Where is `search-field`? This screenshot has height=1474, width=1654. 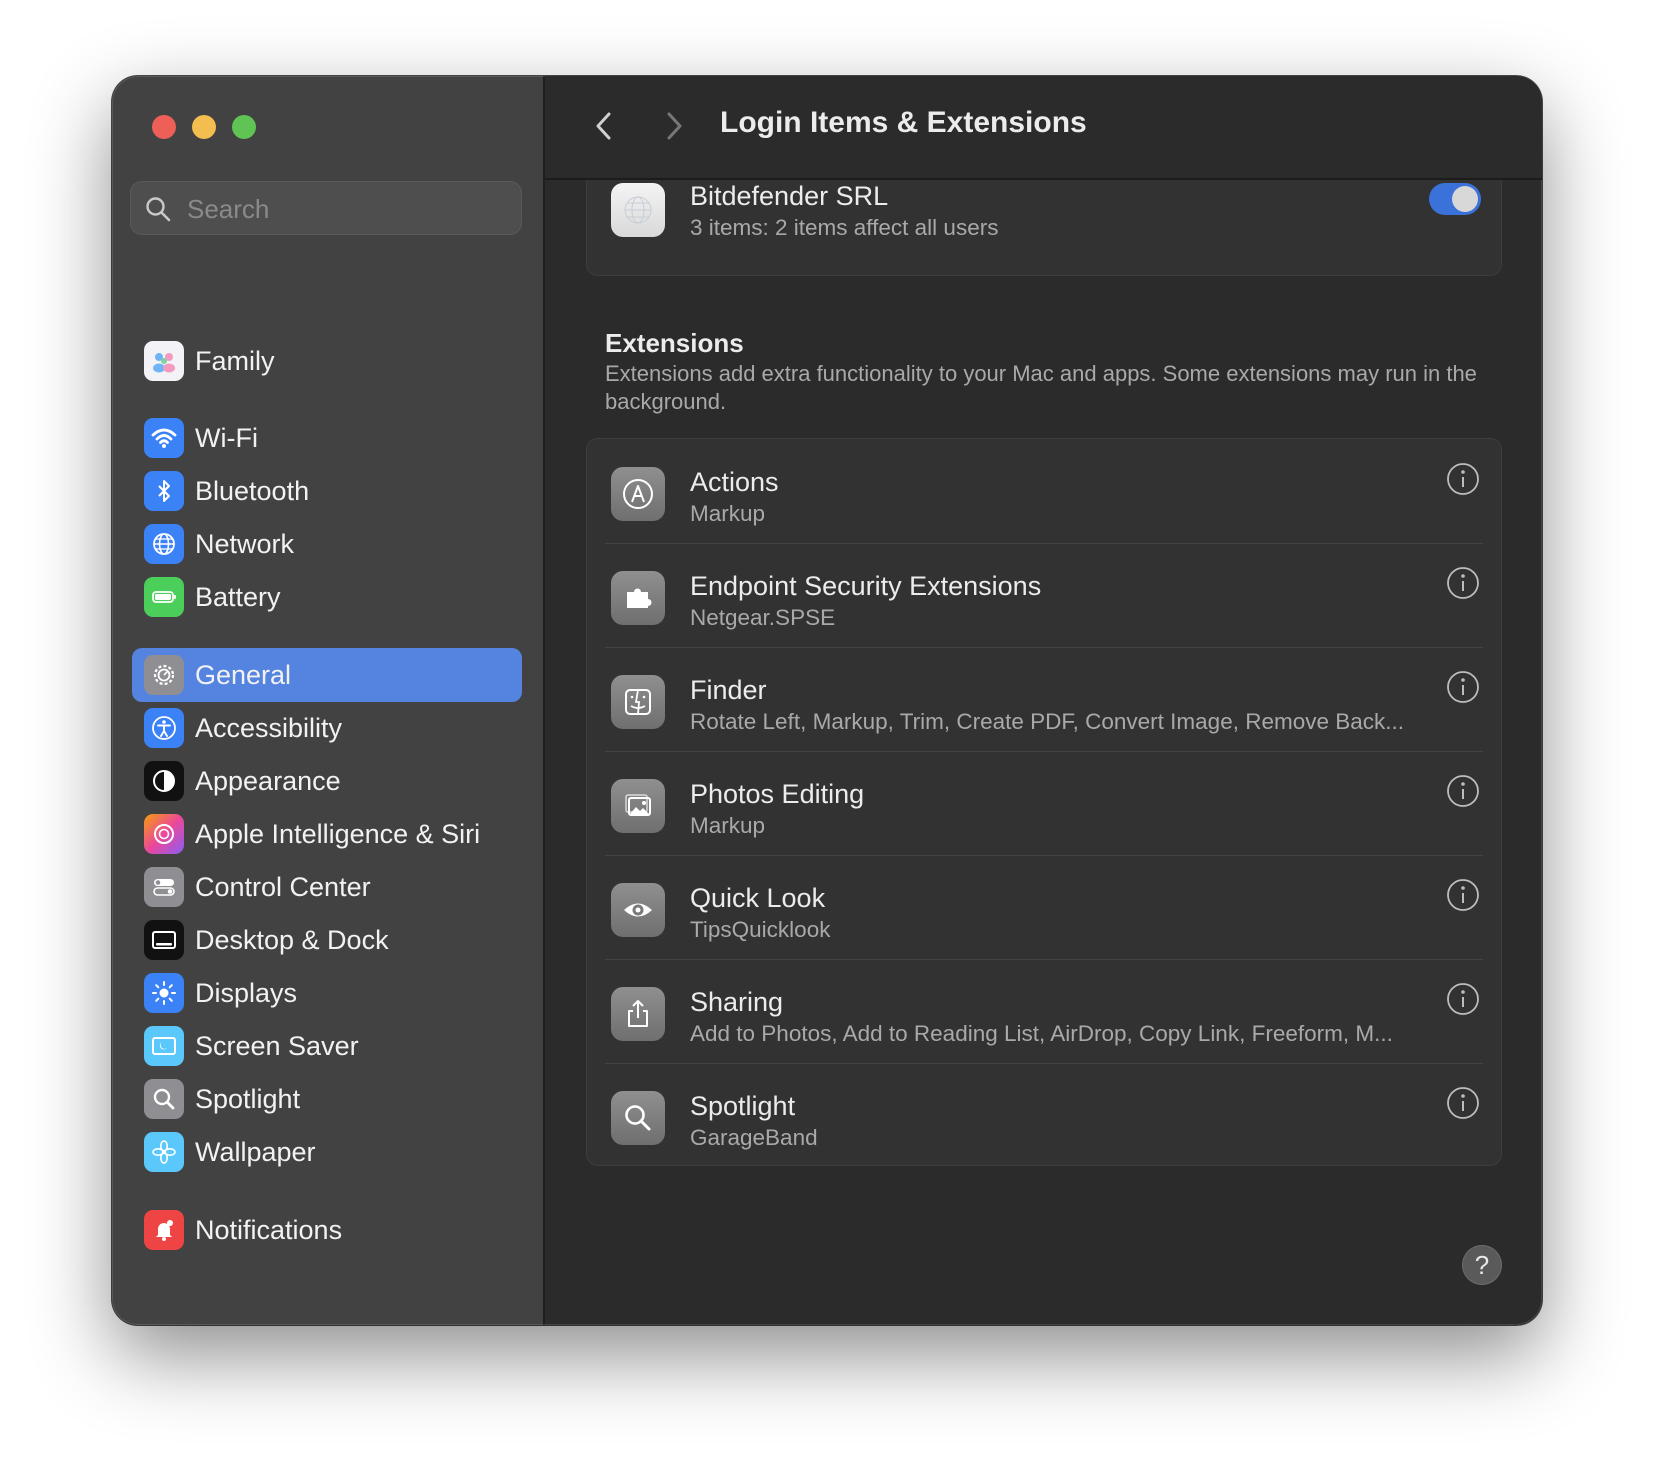 search-field is located at coordinates (326, 208).